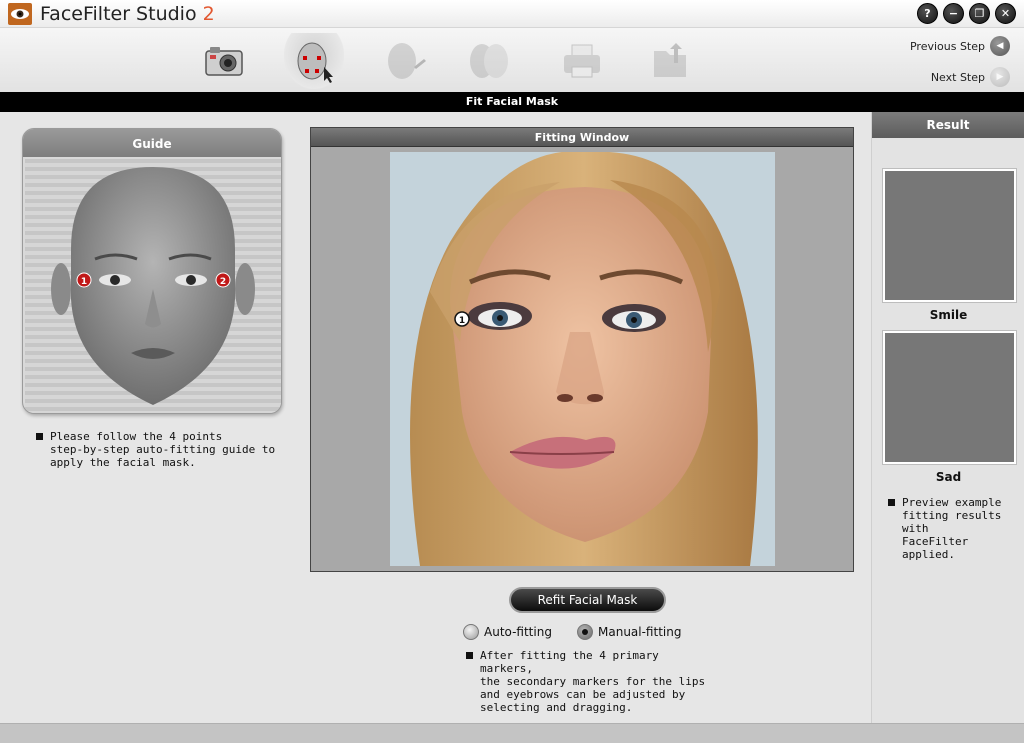  What do you see at coordinates (949, 397) in the screenshot?
I see `sad-preview` at bounding box center [949, 397].